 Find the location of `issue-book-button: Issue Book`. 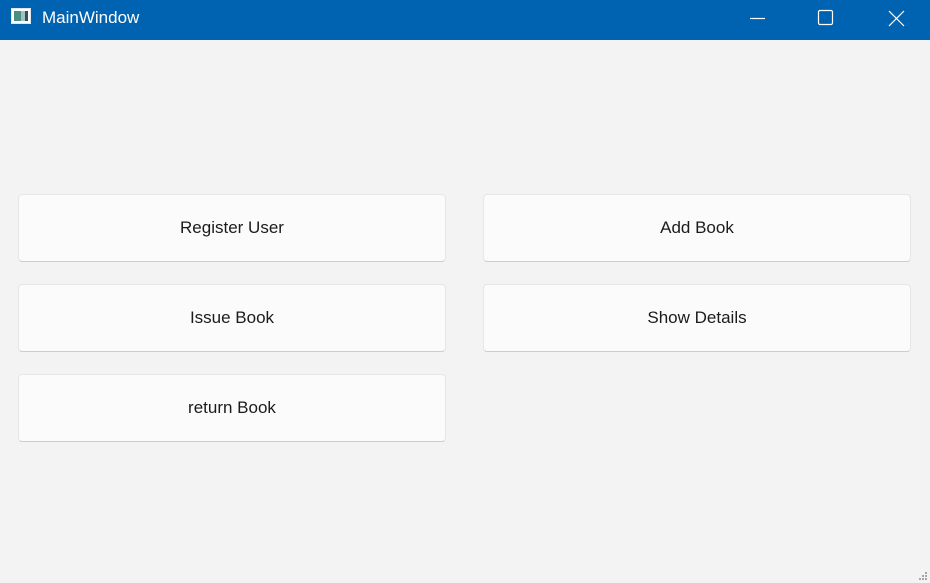

issue-book-button: Issue Book is located at coordinates (232, 318).